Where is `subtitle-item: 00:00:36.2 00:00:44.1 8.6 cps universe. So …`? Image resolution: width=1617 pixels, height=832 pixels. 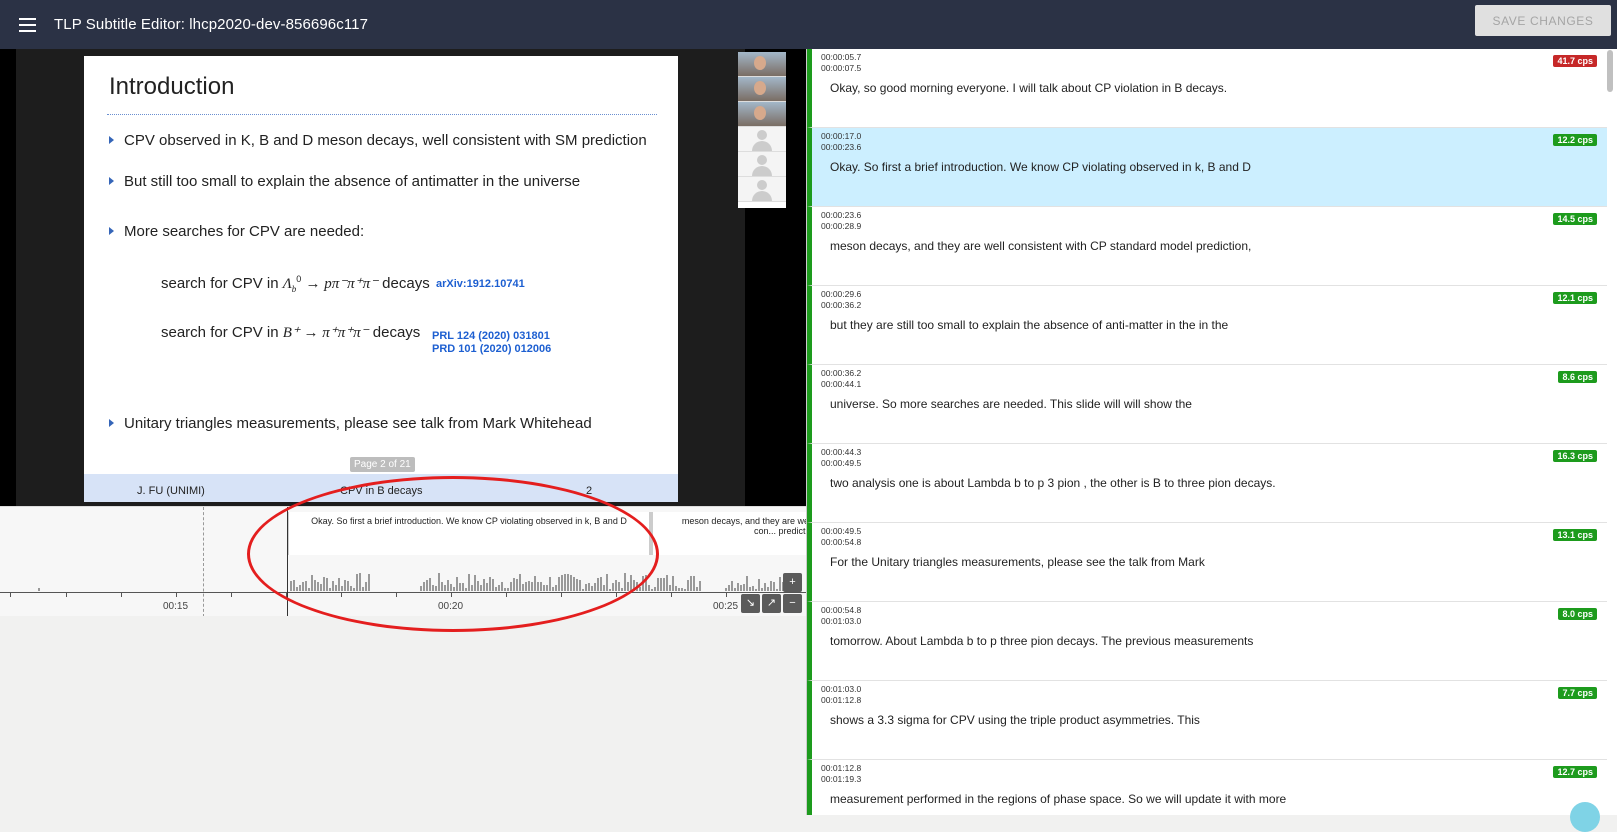 subtitle-item: 00:00:36.2 00:00:44.1 8.6 cps universe. So … is located at coordinates (1207, 404).